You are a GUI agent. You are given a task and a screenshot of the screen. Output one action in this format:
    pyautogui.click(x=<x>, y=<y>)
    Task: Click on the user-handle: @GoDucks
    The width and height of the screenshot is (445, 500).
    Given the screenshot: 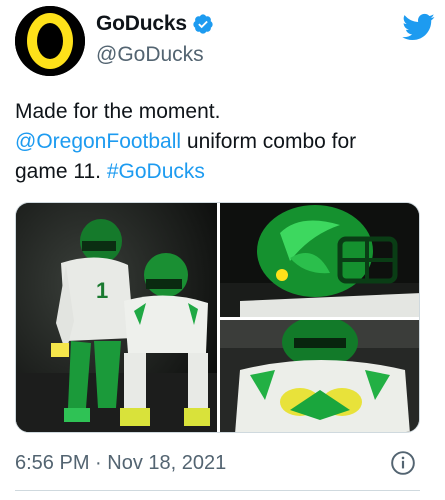 What is the action you would take?
    pyautogui.click(x=155, y=55)
    